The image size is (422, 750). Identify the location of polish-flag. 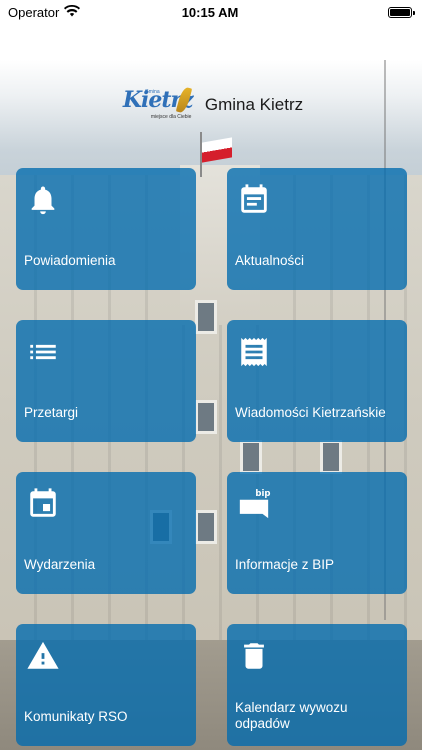
(217, 150).